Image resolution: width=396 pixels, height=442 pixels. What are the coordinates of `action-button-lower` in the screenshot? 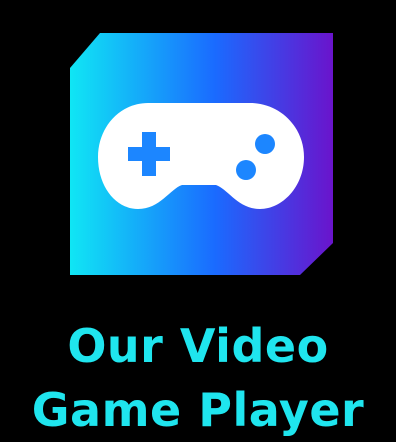 It's located at (246, 170).